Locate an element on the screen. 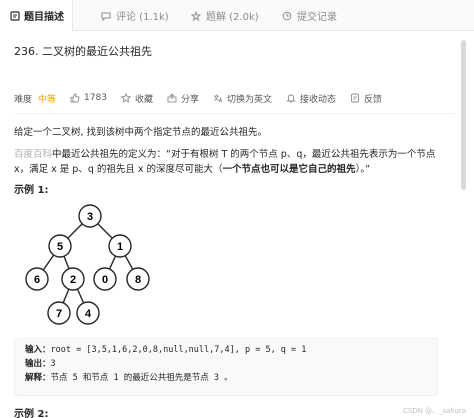 This screenshot has height=418, width=474. tree-node-label: 5 is located at coordinates (60, 247).